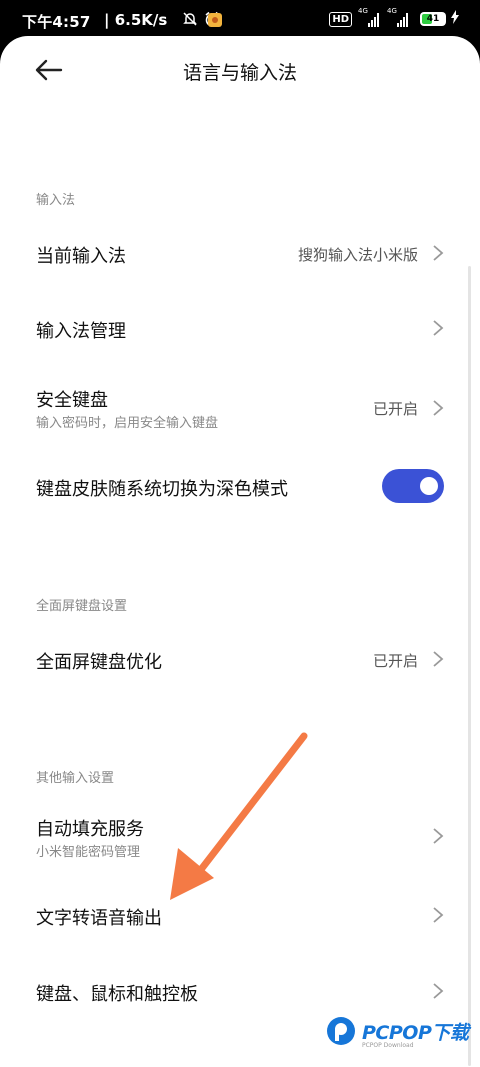  Describe the element at coordinates (395, 661) in the screenshot. I see `fullscreen-optimize-value: 已开启` at that location.